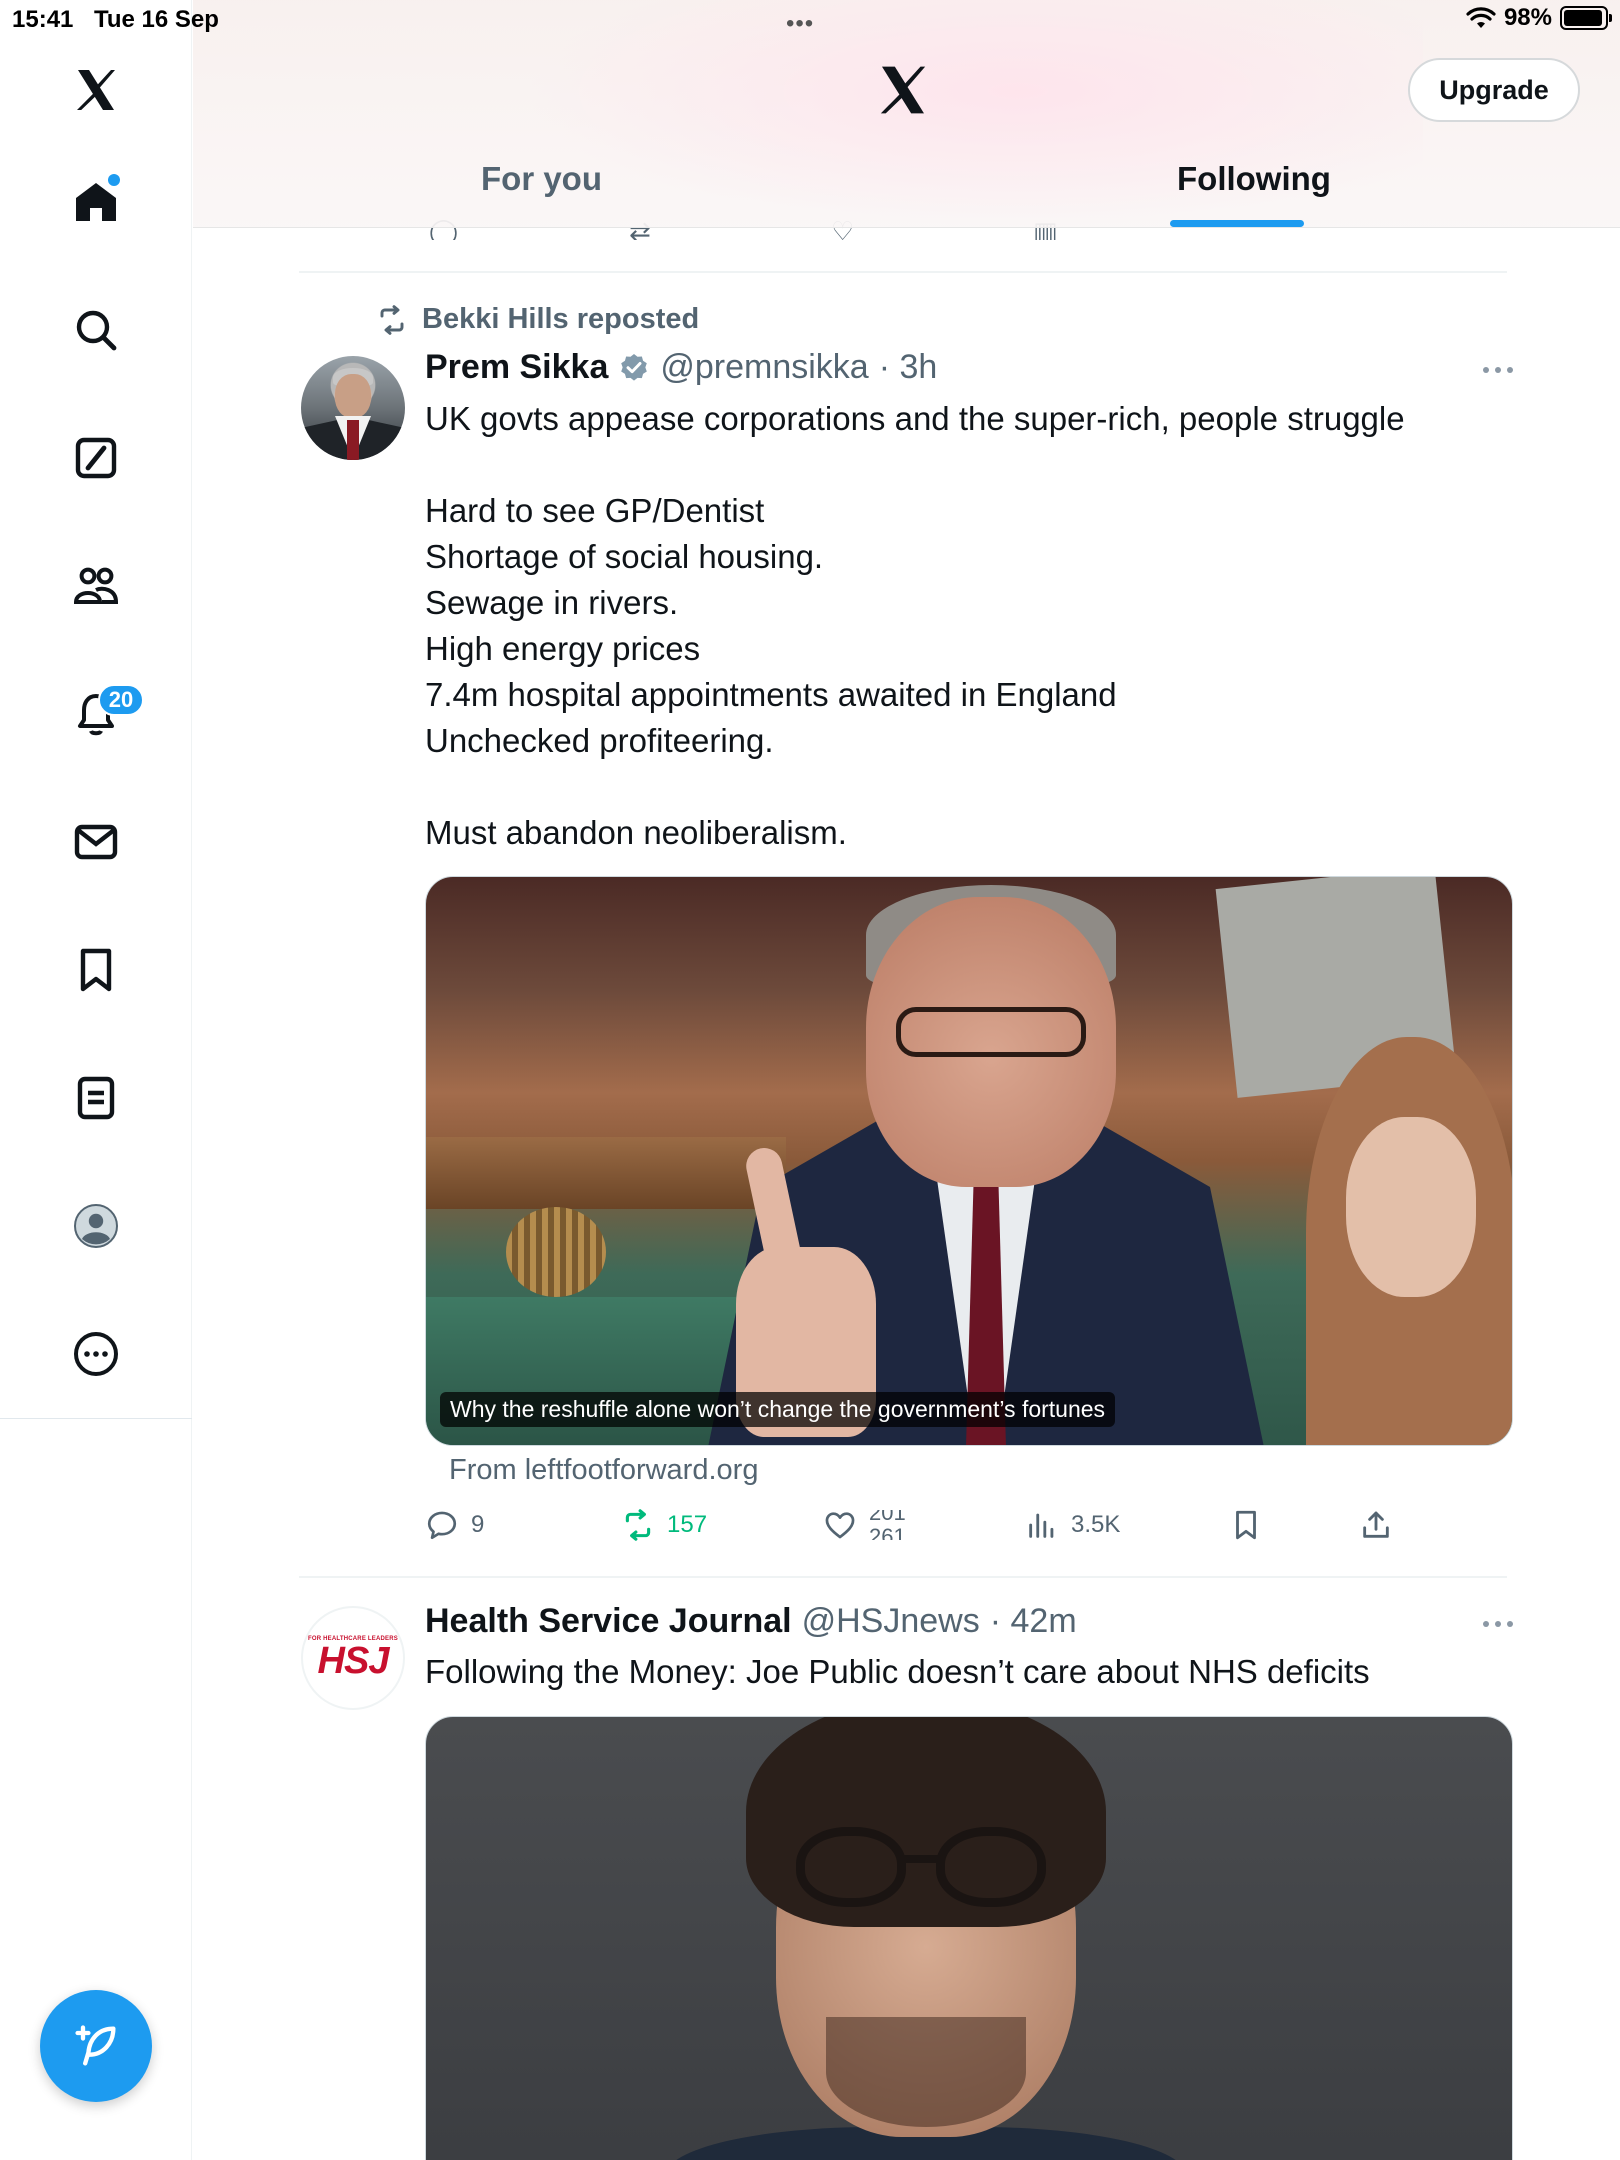 This screenshot has height=2160, width=1620. Describe the element at coordinates (887, 1532) in the screenshot. I see `like-count-new: 261` at that location.